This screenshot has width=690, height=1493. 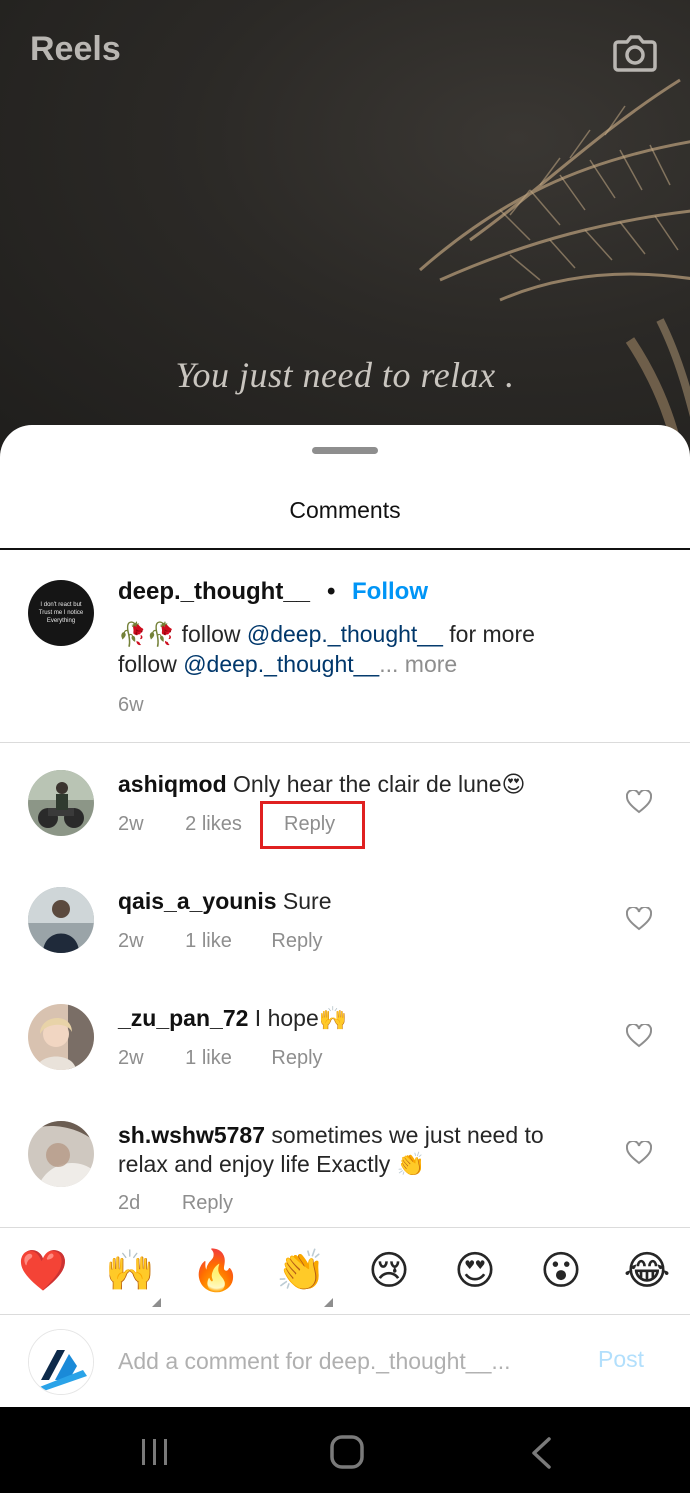 What do you see at coordinates (216, 1271) in the screenshot?
I see `fire-emoji-button: 🔥` at bounding box center [216, 1271].